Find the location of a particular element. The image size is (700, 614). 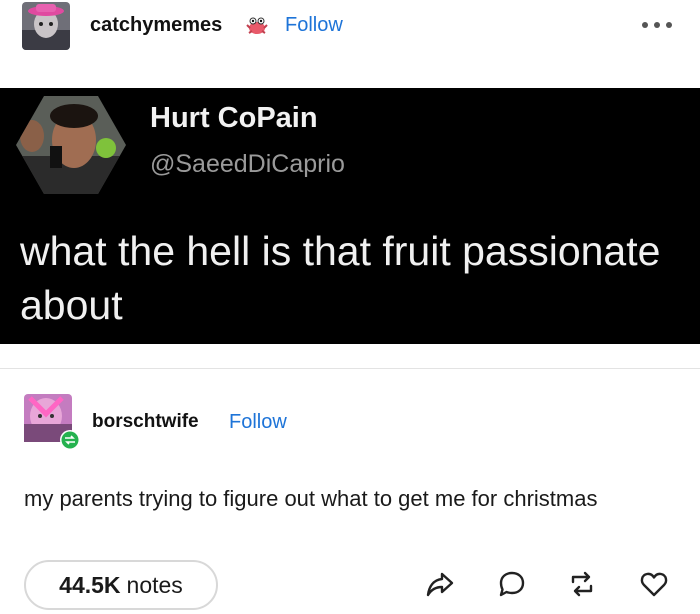

like-icon is located at coordinates (654, 584).